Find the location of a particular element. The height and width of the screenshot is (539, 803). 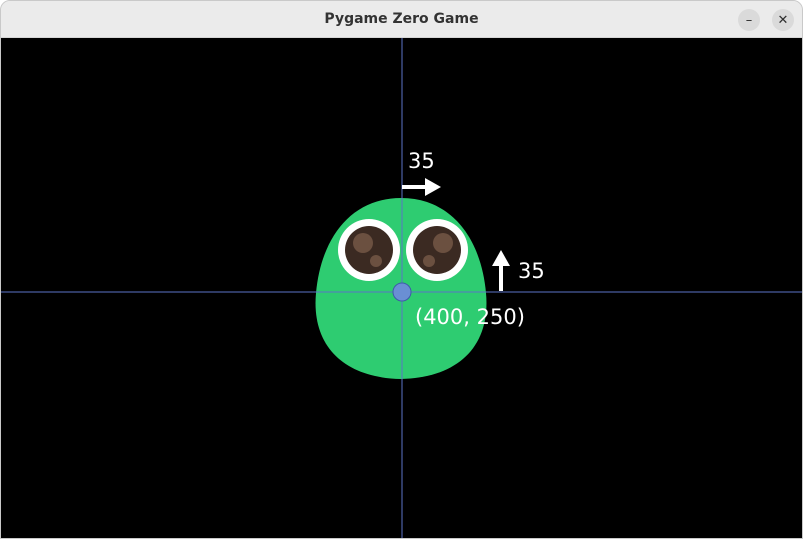

close-button: ✕ is located at coordinates (783, 20).